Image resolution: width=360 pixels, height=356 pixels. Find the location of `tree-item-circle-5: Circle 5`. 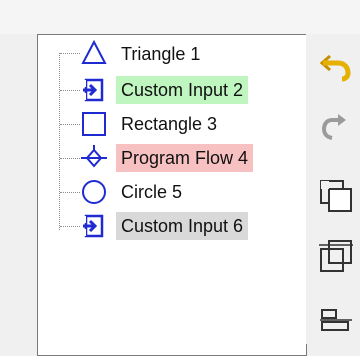

tree-item-circle-5: Circle 5 is located at coordinates (151, 192).